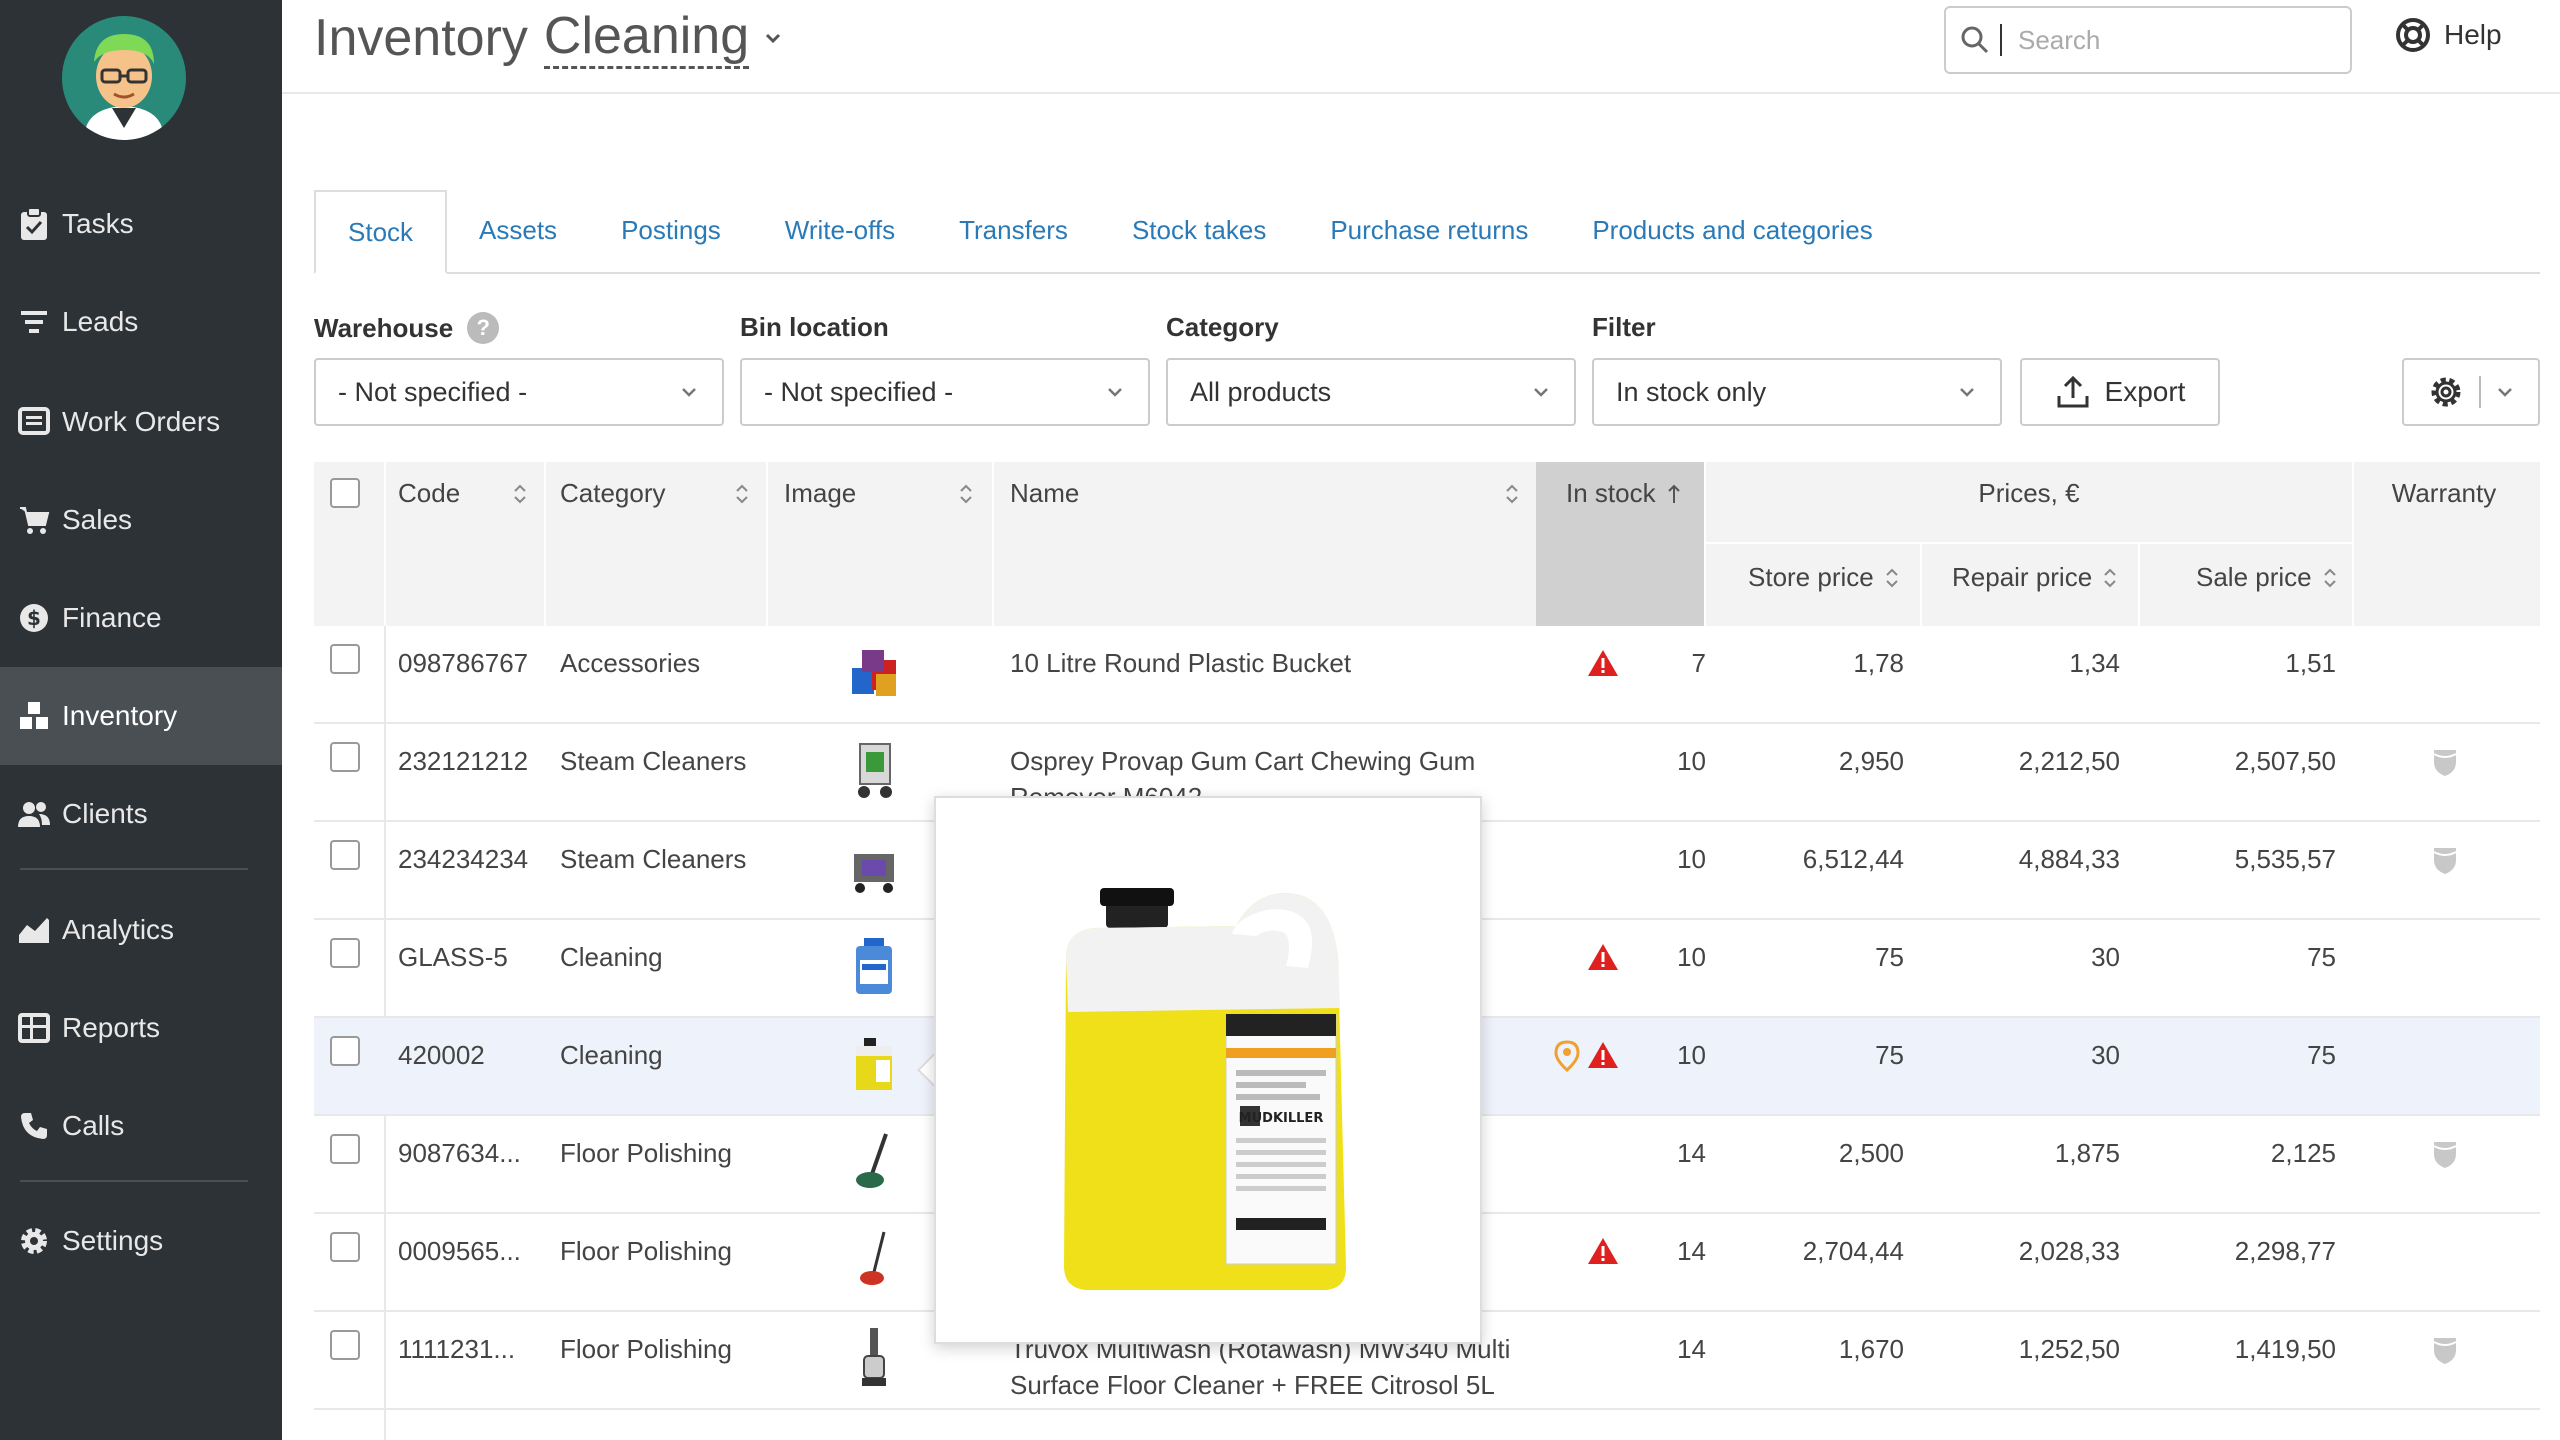 This screenshot has width=2560, height=1440. Describe the element at coordinates (2445, 862) in the screenshot. I see `warranty-shield-icon` at that location.